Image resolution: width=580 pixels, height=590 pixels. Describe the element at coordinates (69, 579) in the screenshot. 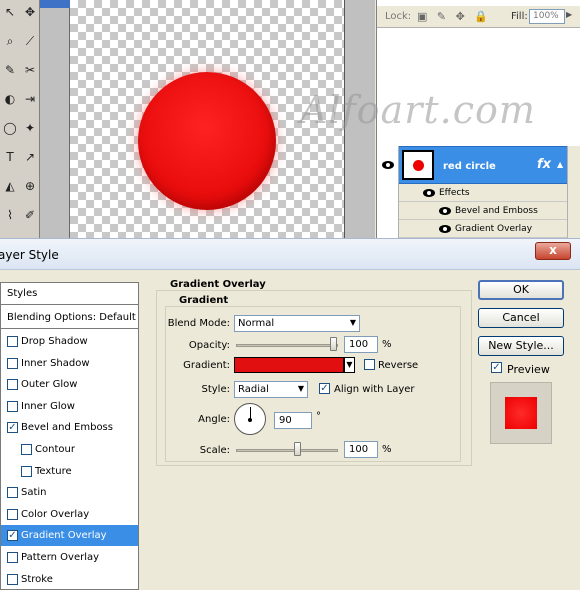

I see `style-item: Stroke` at that location.